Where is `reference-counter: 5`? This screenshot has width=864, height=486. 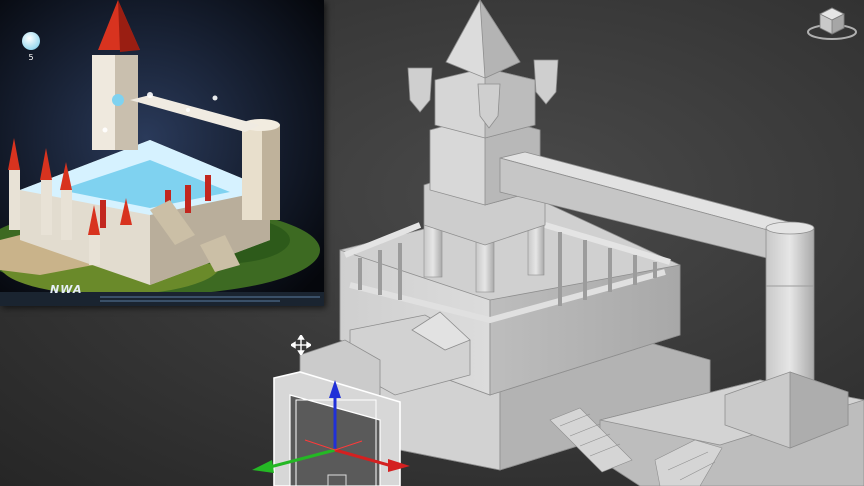
reference-counter: 5 is located at coordinates (31, 47).